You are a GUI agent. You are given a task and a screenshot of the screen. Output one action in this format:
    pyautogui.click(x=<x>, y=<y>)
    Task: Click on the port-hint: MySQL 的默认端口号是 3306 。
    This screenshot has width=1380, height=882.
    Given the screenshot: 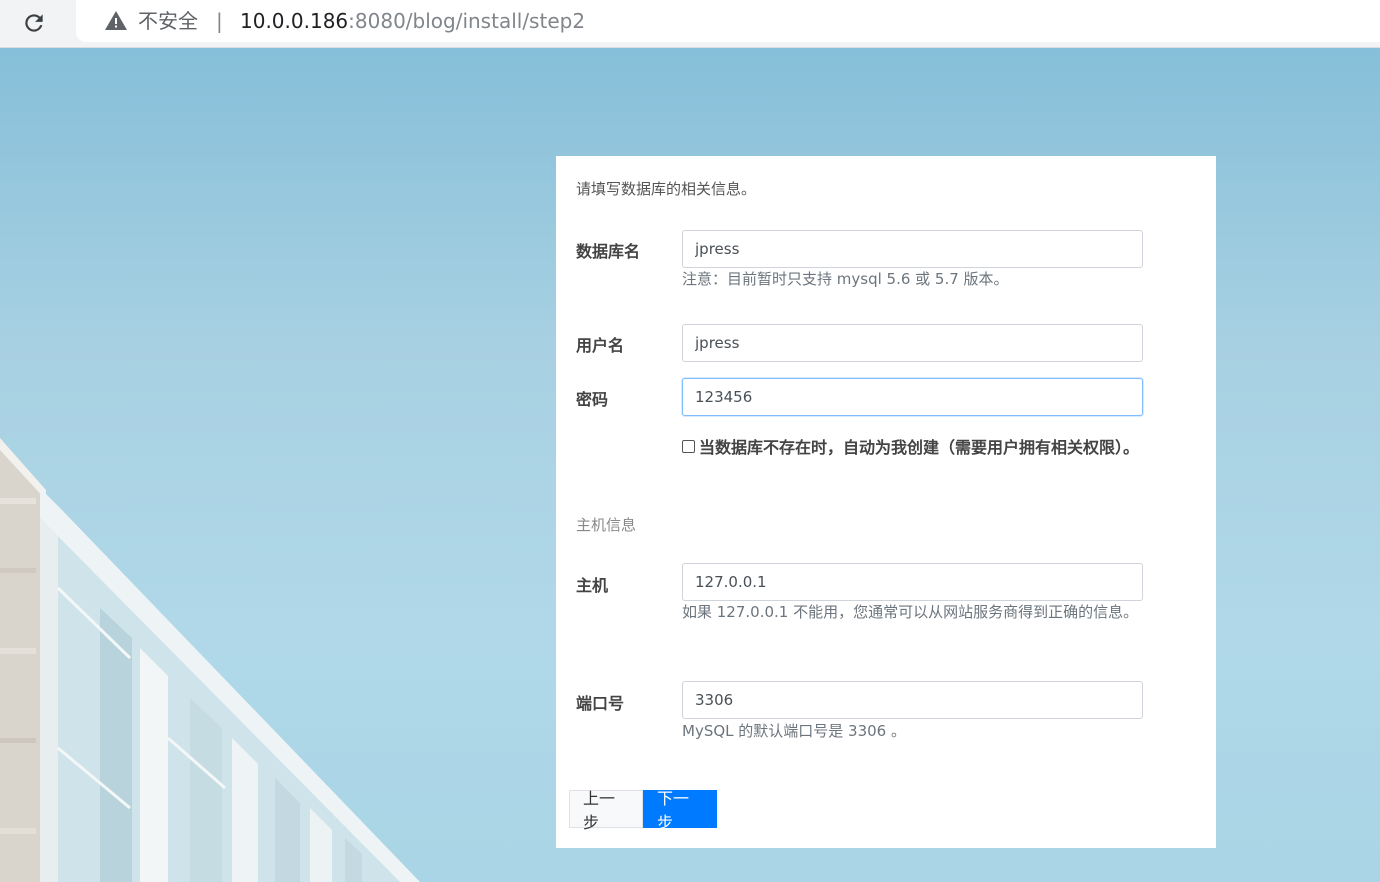 What is the action you would take?
    pyautogui.click(x=794, y=731)
    